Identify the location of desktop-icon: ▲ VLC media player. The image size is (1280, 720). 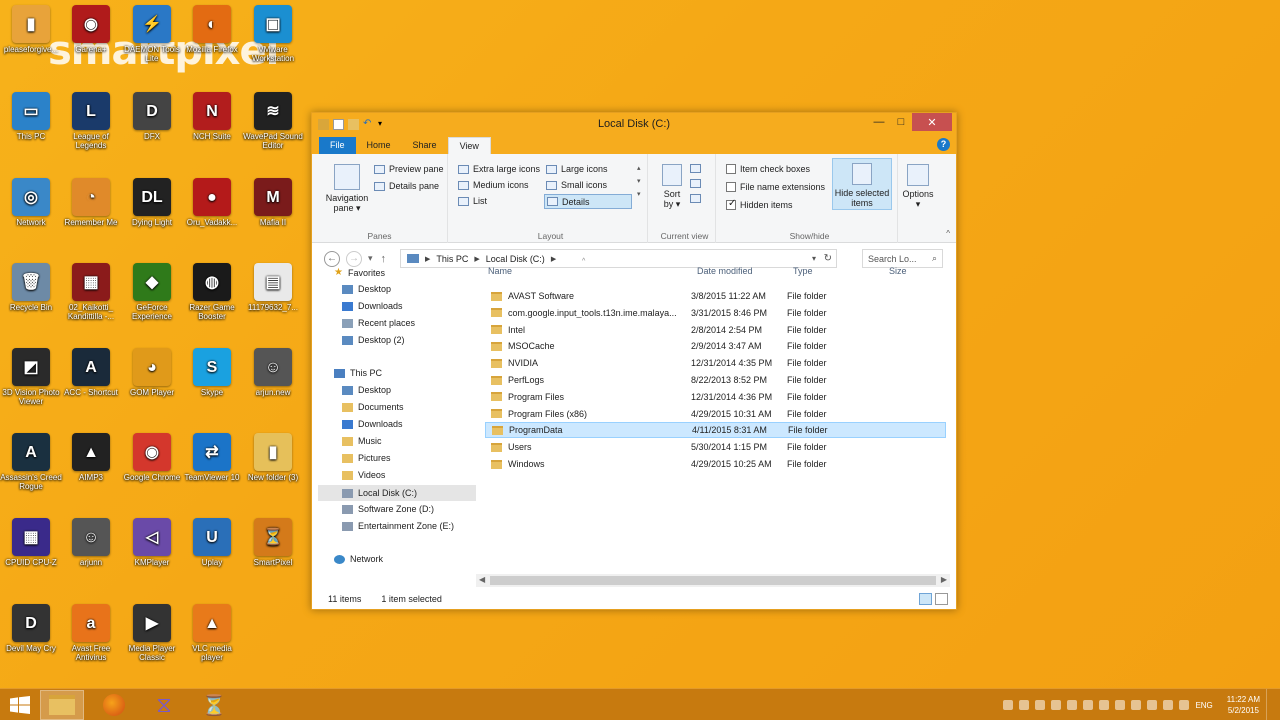
(212, 633).